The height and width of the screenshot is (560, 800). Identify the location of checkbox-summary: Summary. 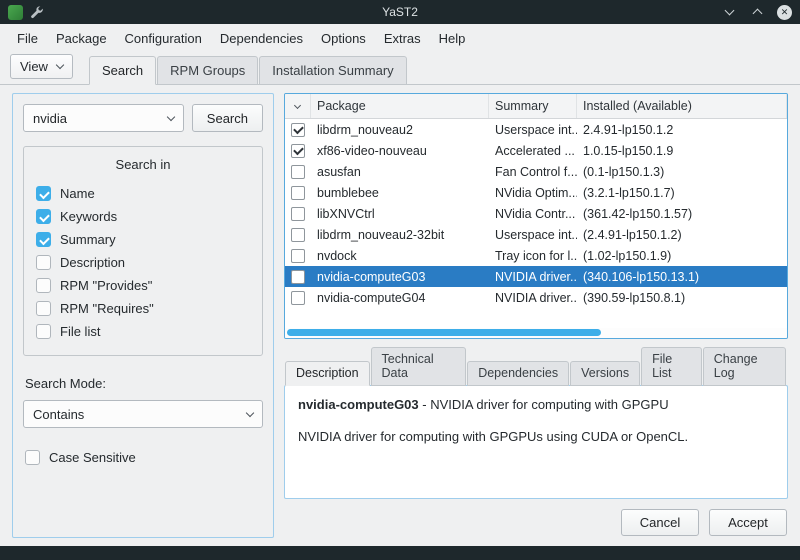
(143, 239).